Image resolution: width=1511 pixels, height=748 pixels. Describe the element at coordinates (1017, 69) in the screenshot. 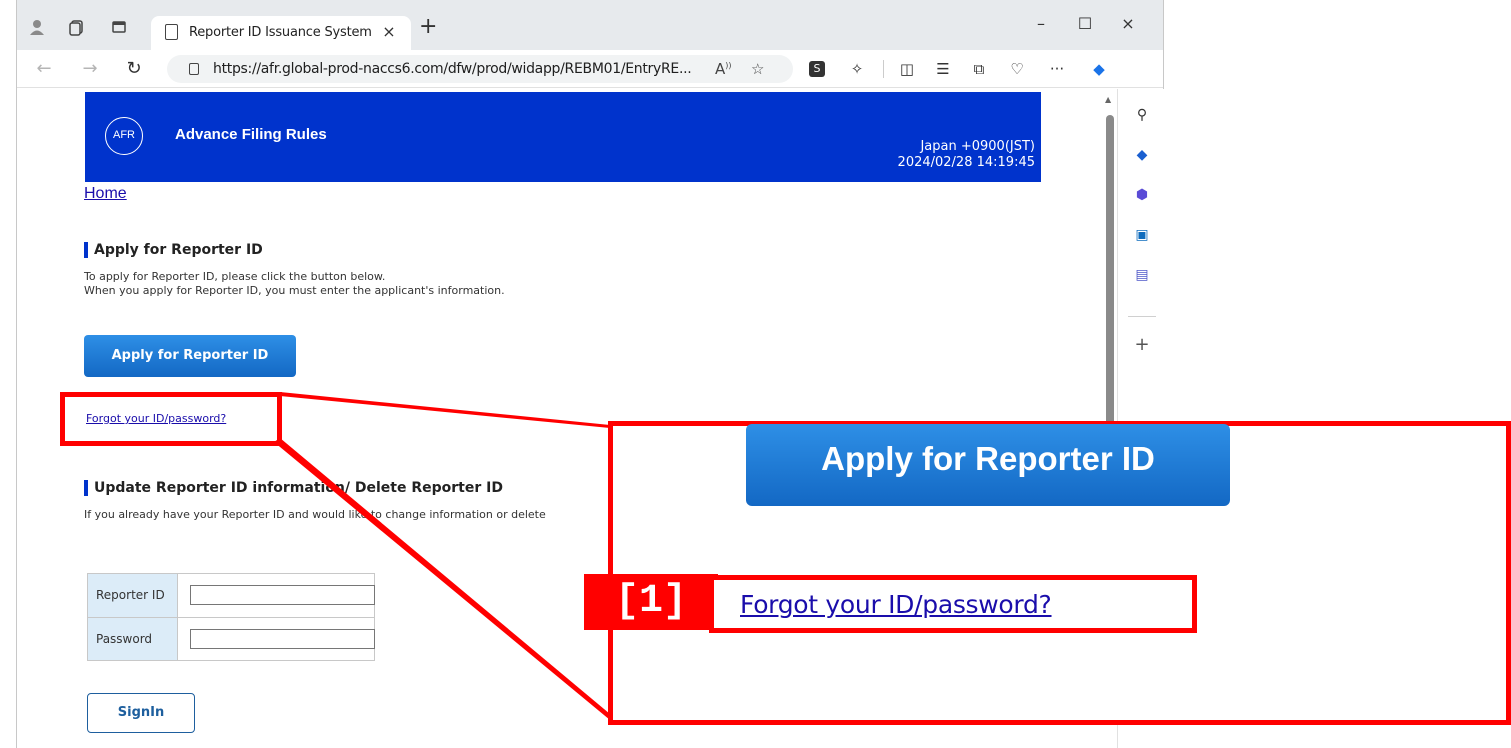

I see `browser-essentials-icon: ♡` at that location.